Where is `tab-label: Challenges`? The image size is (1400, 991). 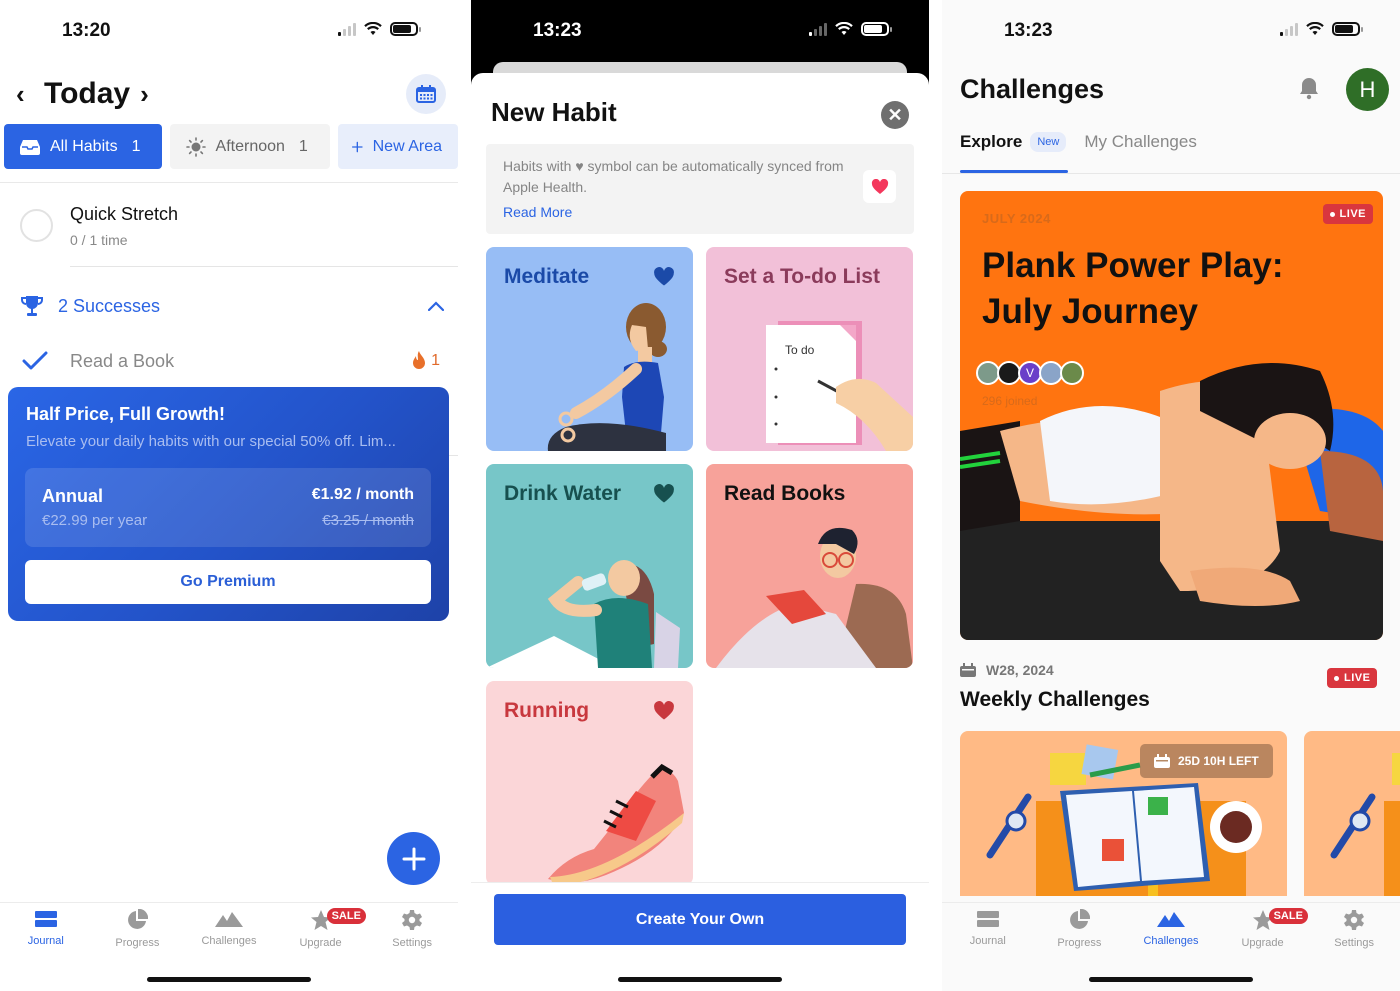
tab-label: Challenges is located at coordinates (1171, 941).